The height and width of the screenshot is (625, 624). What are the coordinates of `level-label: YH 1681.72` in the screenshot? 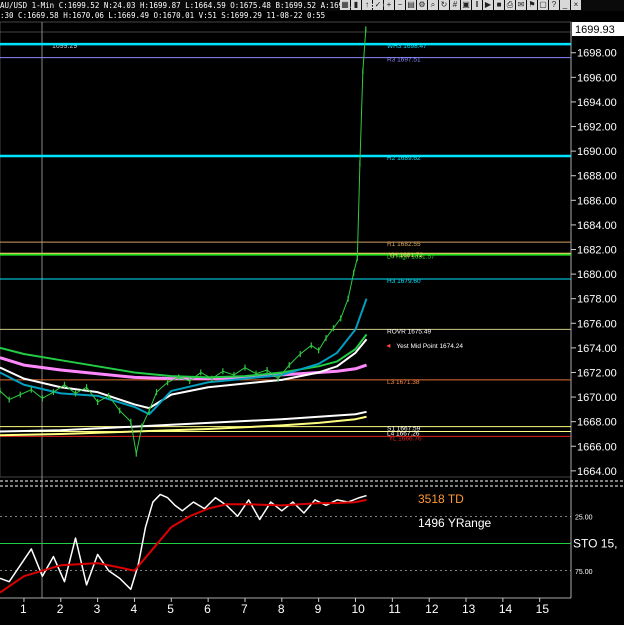 It's located at (406, 255).